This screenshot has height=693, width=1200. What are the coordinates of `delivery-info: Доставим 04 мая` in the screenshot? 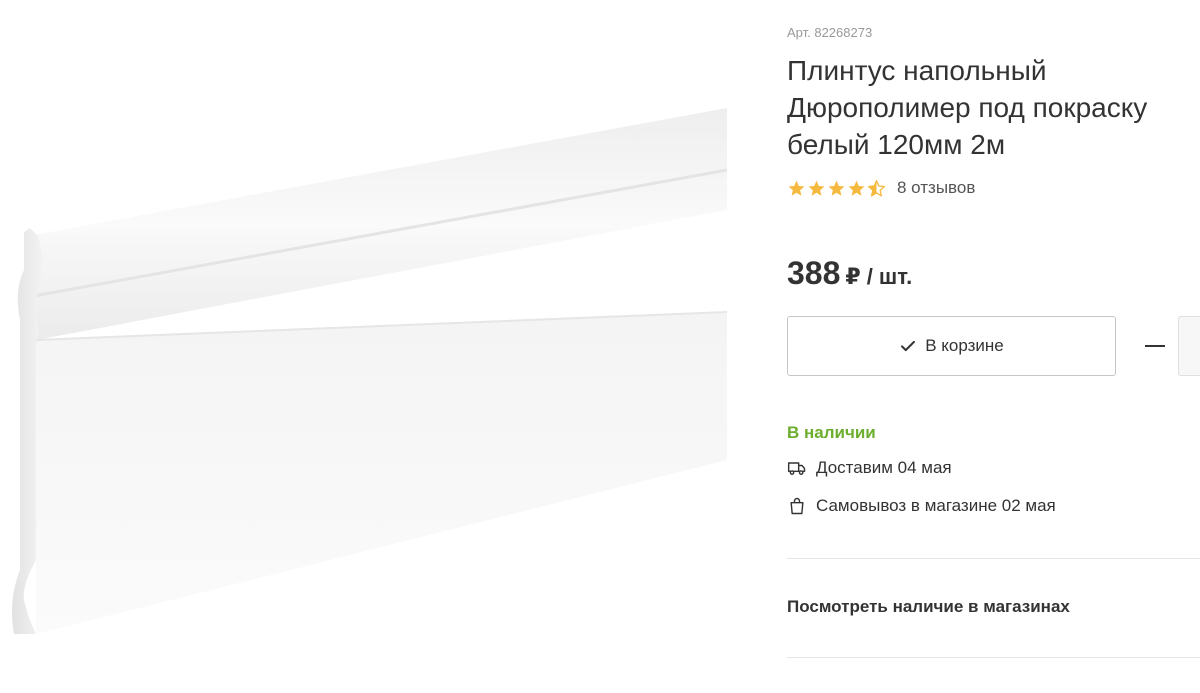 It's located at (869, 468).